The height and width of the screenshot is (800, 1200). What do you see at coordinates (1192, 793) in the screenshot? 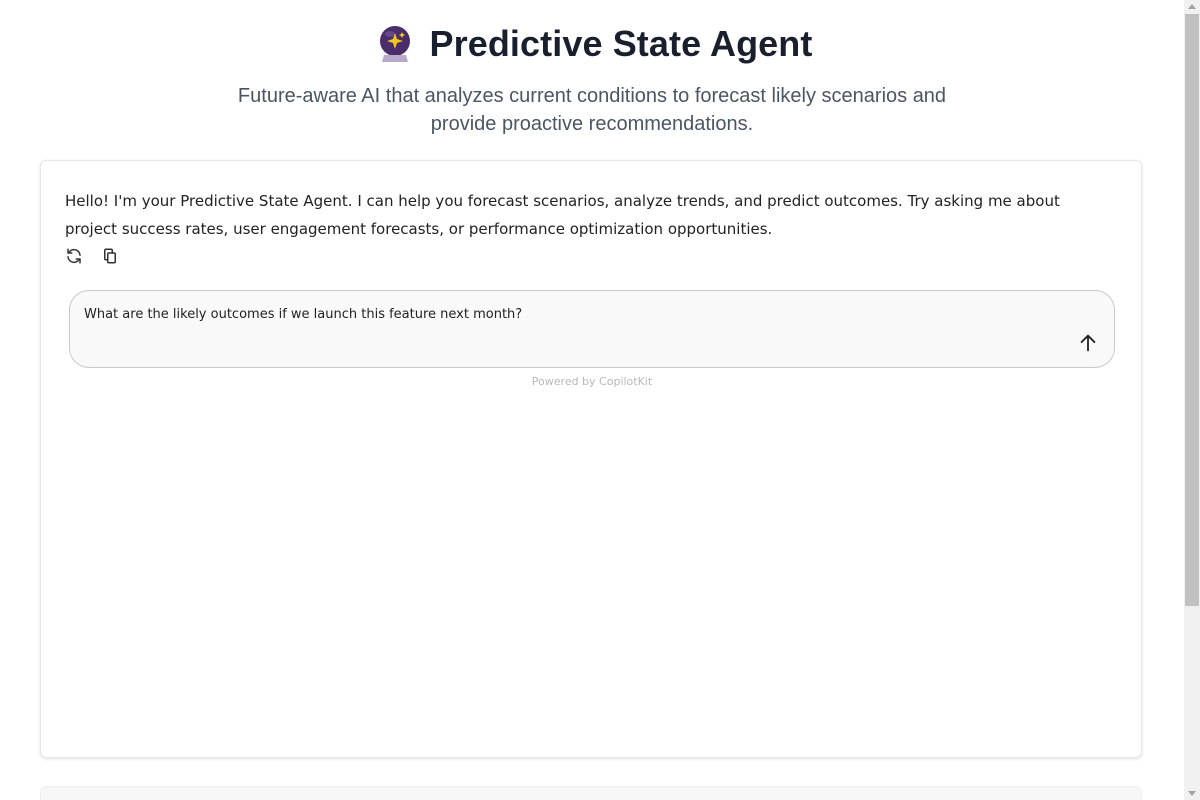
I see `scroll-down-icon` at bounding box center [1192, 793].